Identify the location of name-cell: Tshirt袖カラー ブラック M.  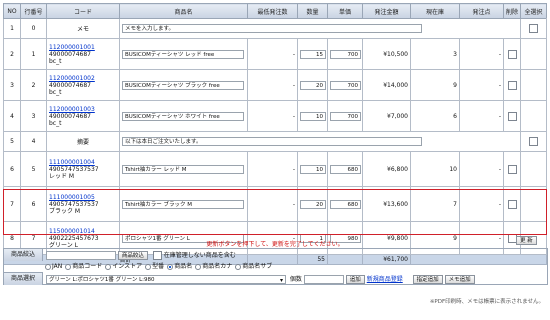
(183, 204).